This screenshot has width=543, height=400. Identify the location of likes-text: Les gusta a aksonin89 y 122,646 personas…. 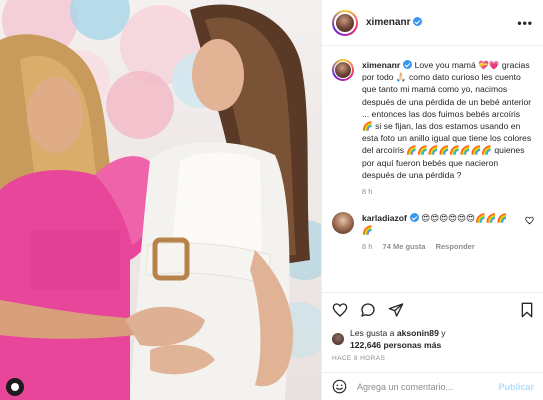
(398, 339).